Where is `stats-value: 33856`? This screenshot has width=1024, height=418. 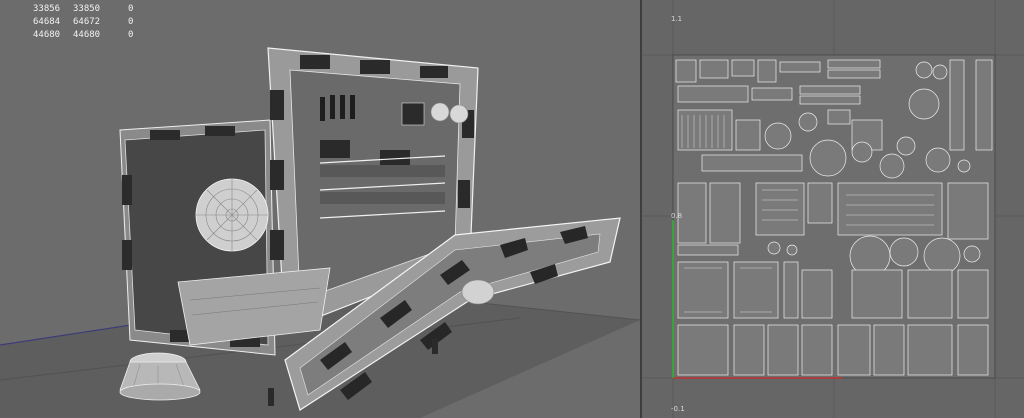
stats-value: 33856 is located at coordinates (47, 9).